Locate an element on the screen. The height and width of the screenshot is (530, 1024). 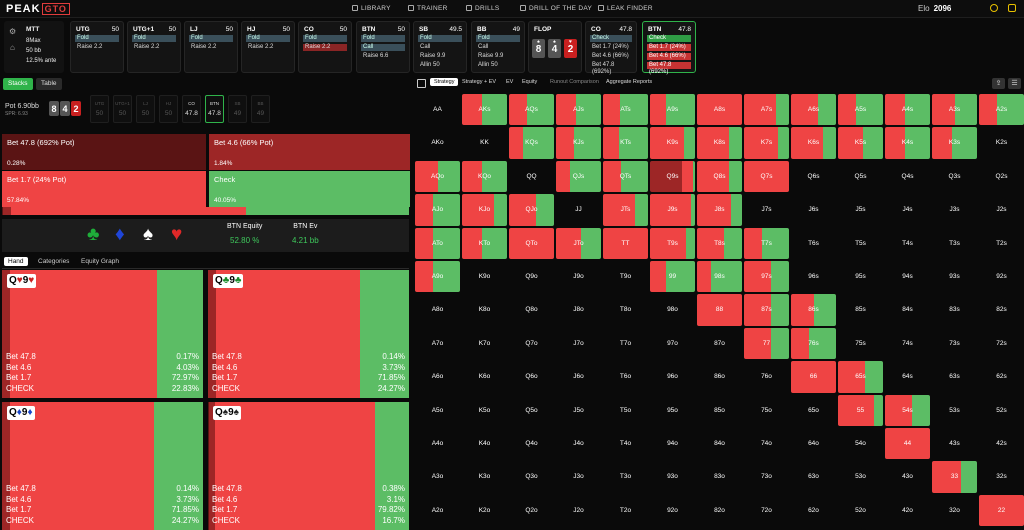
matrix-cell-kto: KTo is located at coordinates (484, 243).